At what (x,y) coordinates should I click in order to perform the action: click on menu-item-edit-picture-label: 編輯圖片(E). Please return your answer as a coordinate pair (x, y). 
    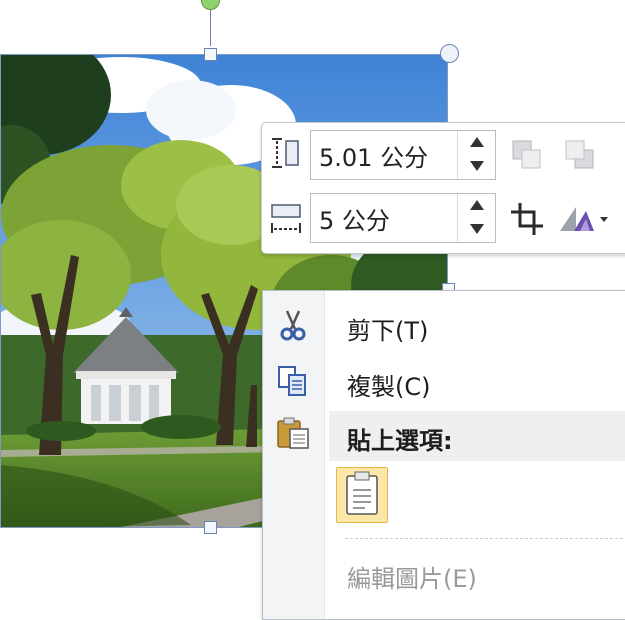
    Looking at the image, I should click on (412, 579).